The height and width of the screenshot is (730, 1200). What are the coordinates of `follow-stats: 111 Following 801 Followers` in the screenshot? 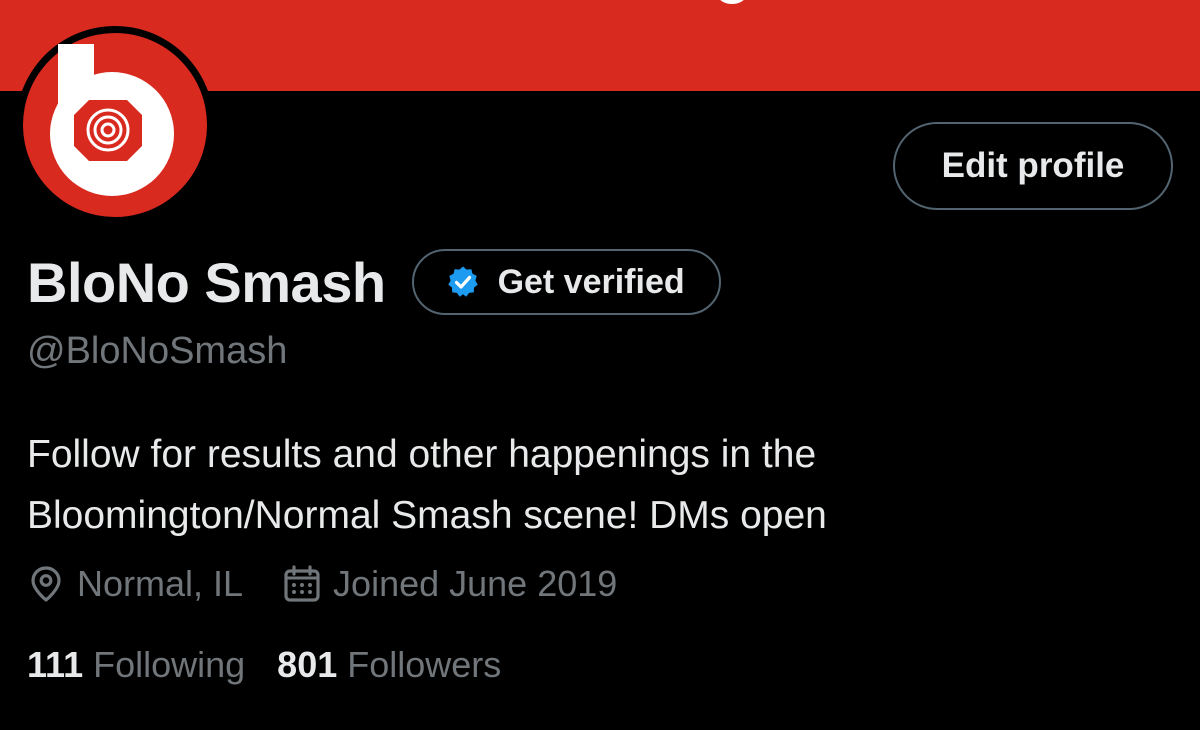 It's located at (280, 665).